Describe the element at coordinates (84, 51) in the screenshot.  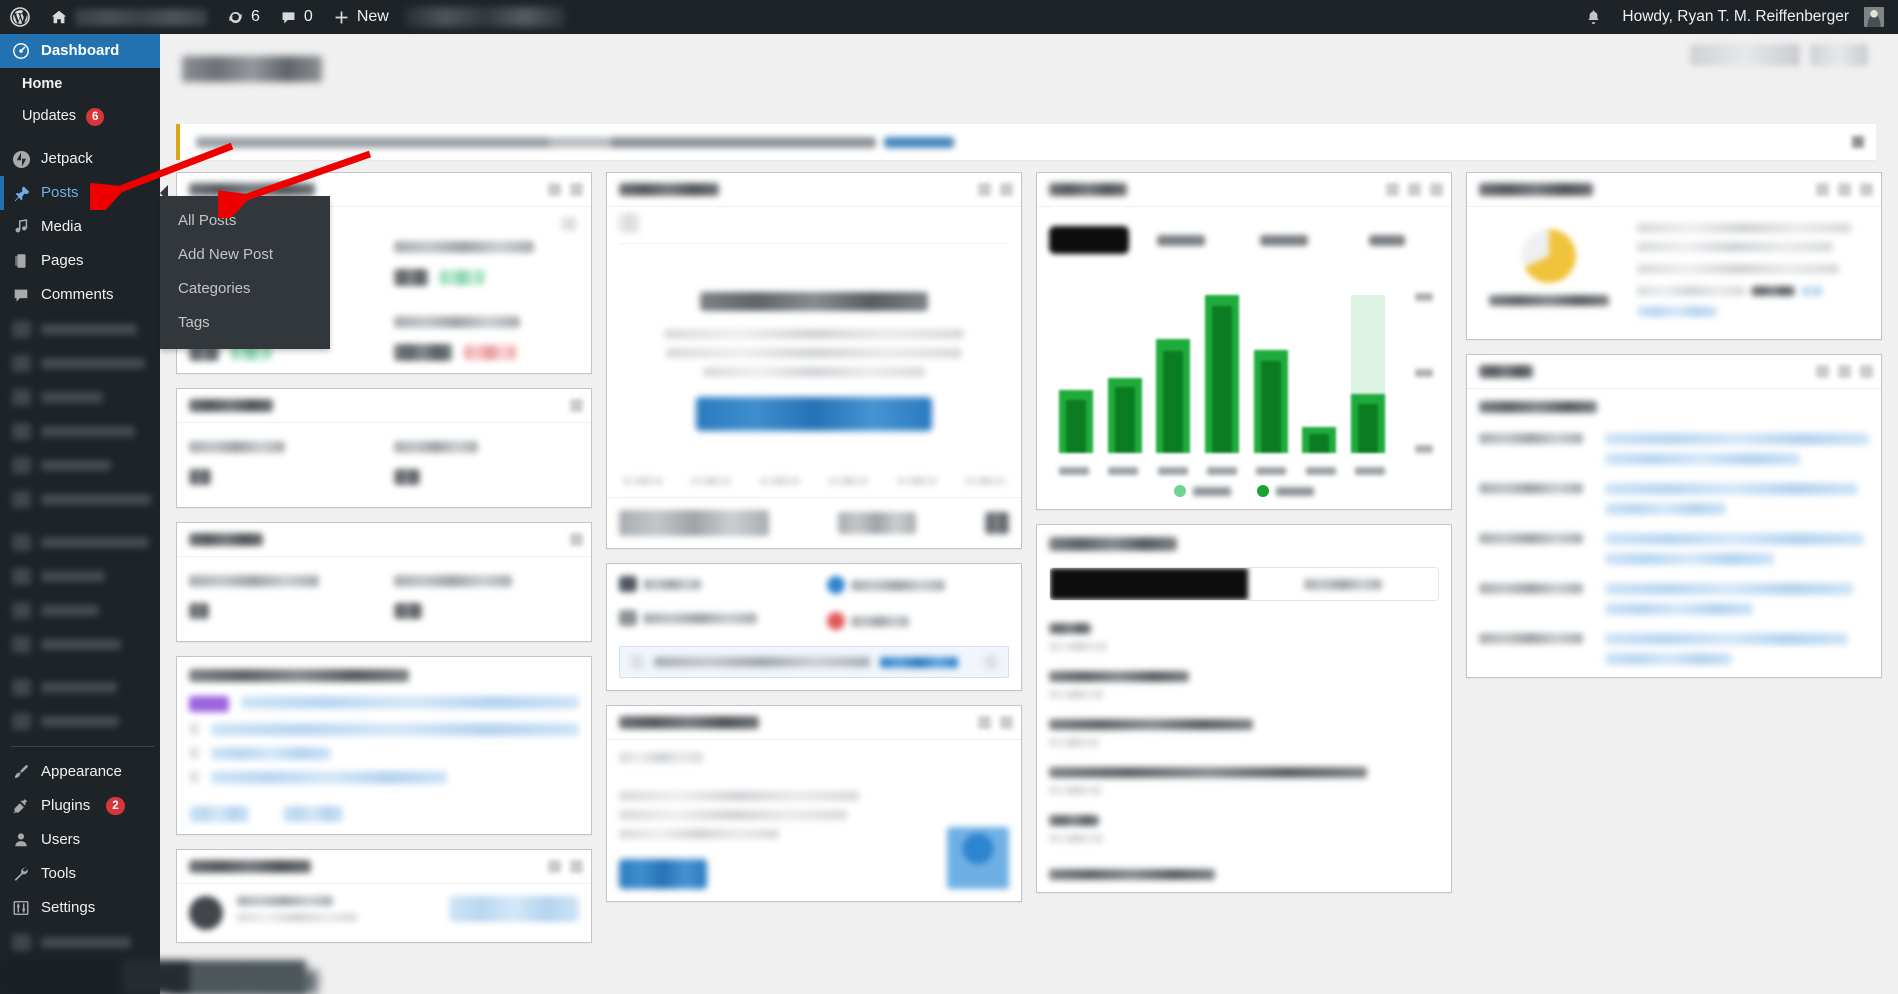
I see `sidebar-item-dashboard: Dashboard` at that location.